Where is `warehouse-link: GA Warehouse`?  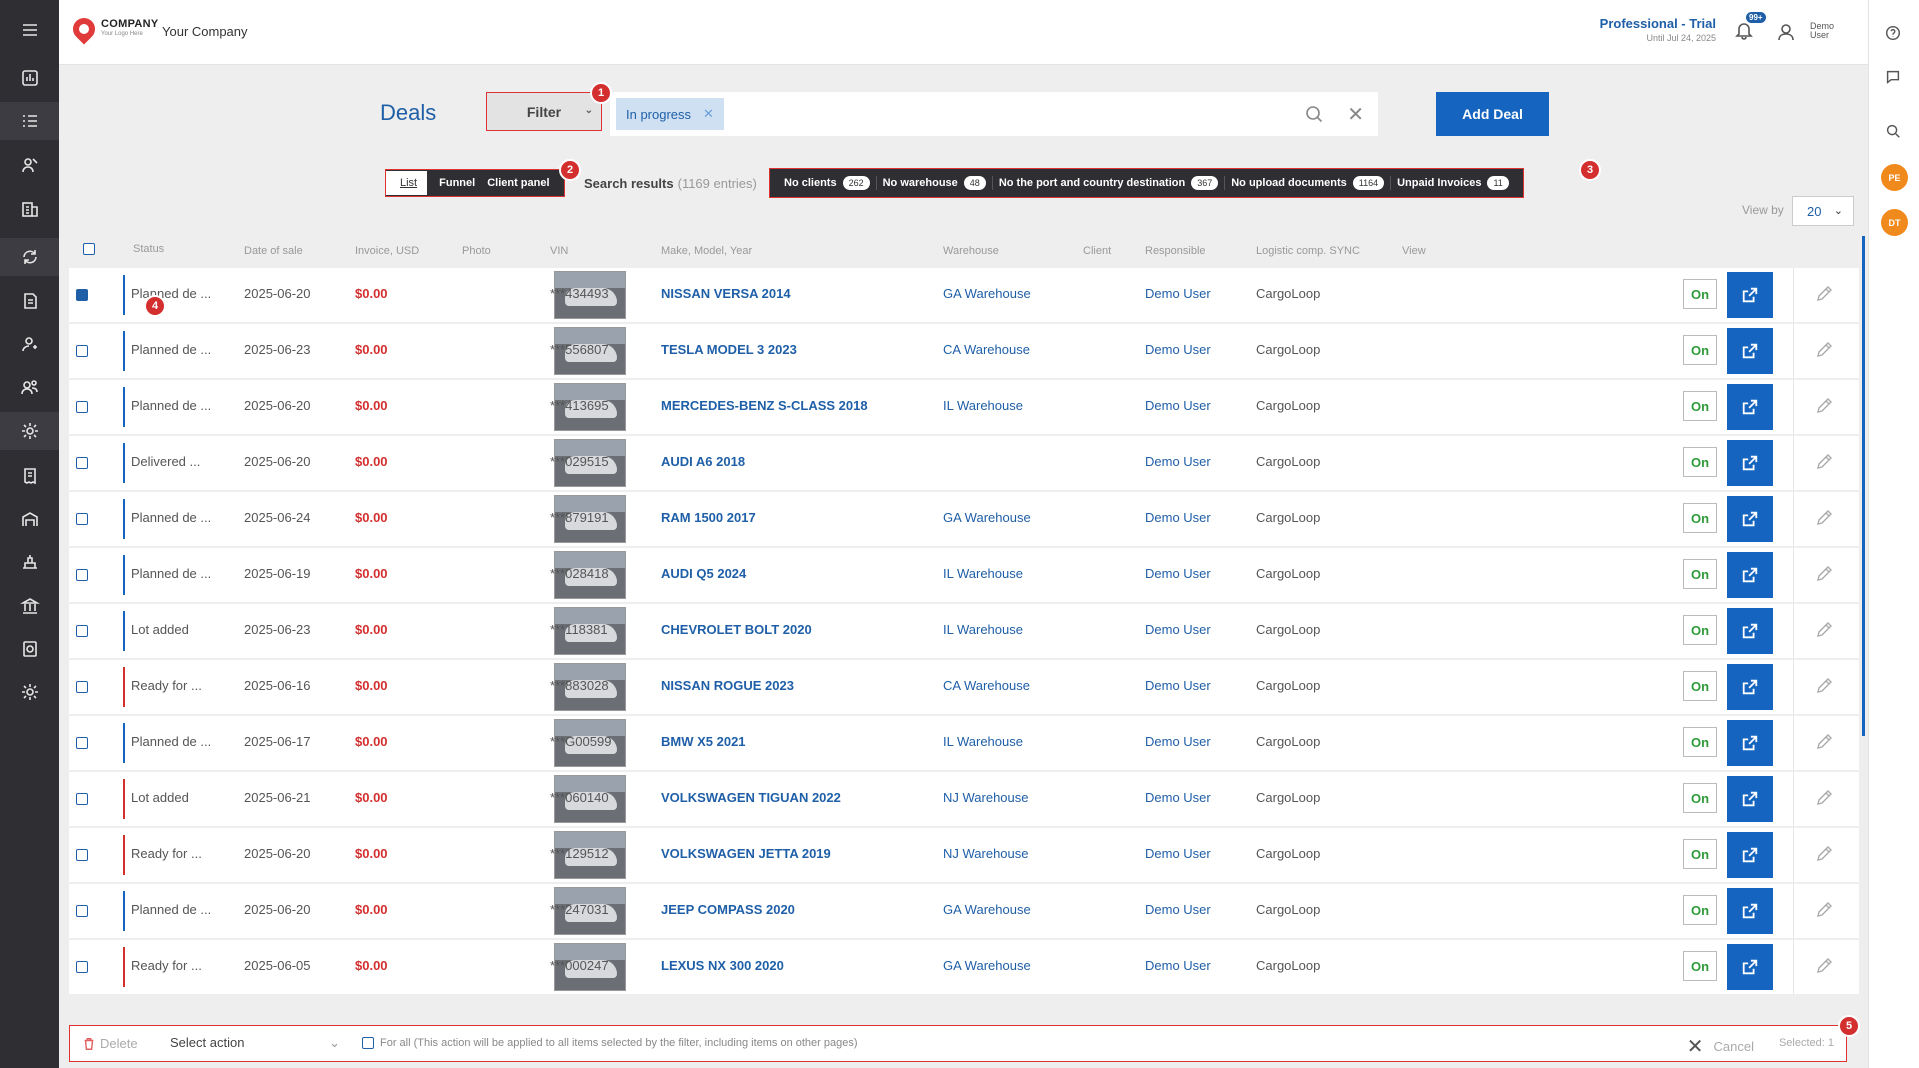
warehouse-link: GA Warehouse is located at coordinates (987, 517).